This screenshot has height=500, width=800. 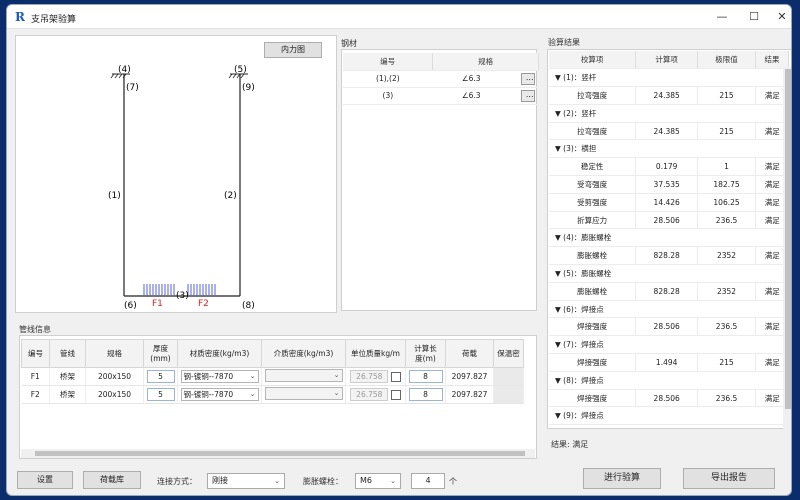 What do you see at coordinates (622, 478) in the screenshot?
I see `run-check-button: 进行验算` at bounding box center [622, 478].